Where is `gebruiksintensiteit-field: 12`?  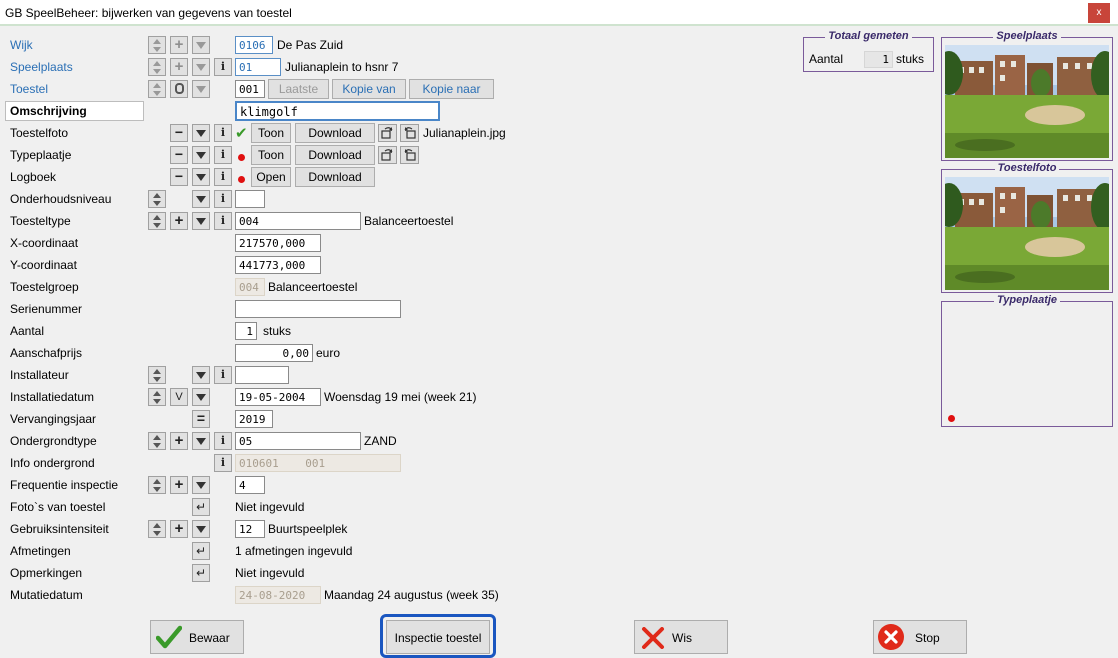 gebruiksintensiteit-field: 12 is located at coordinates (250, 529).